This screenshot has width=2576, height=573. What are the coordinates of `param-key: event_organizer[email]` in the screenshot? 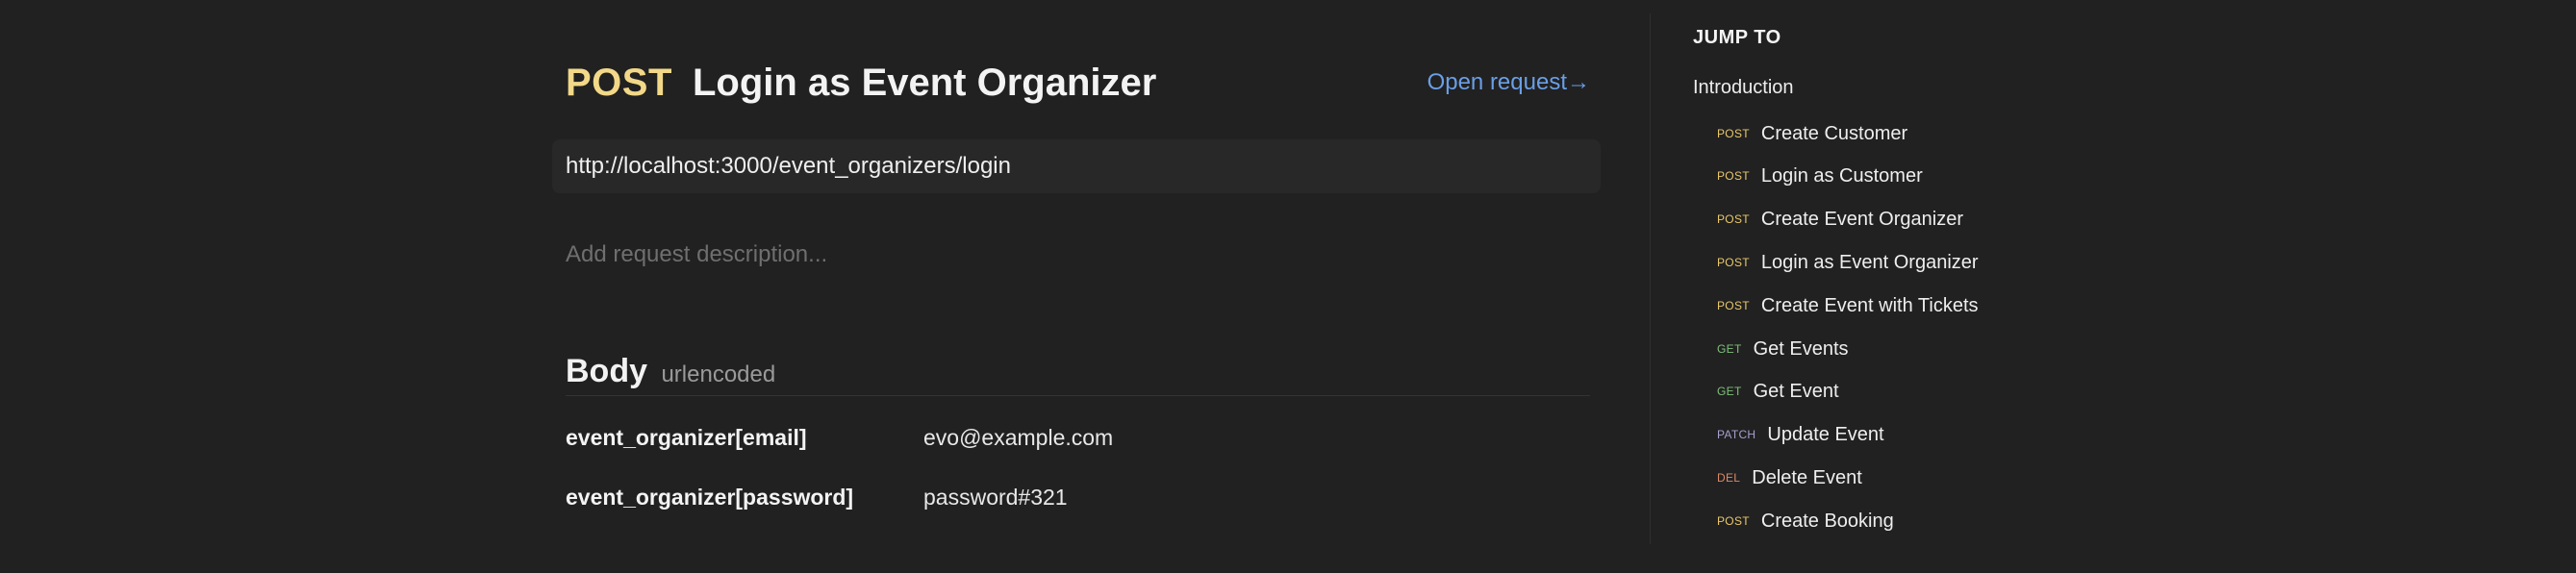 It's located at (686, 437).